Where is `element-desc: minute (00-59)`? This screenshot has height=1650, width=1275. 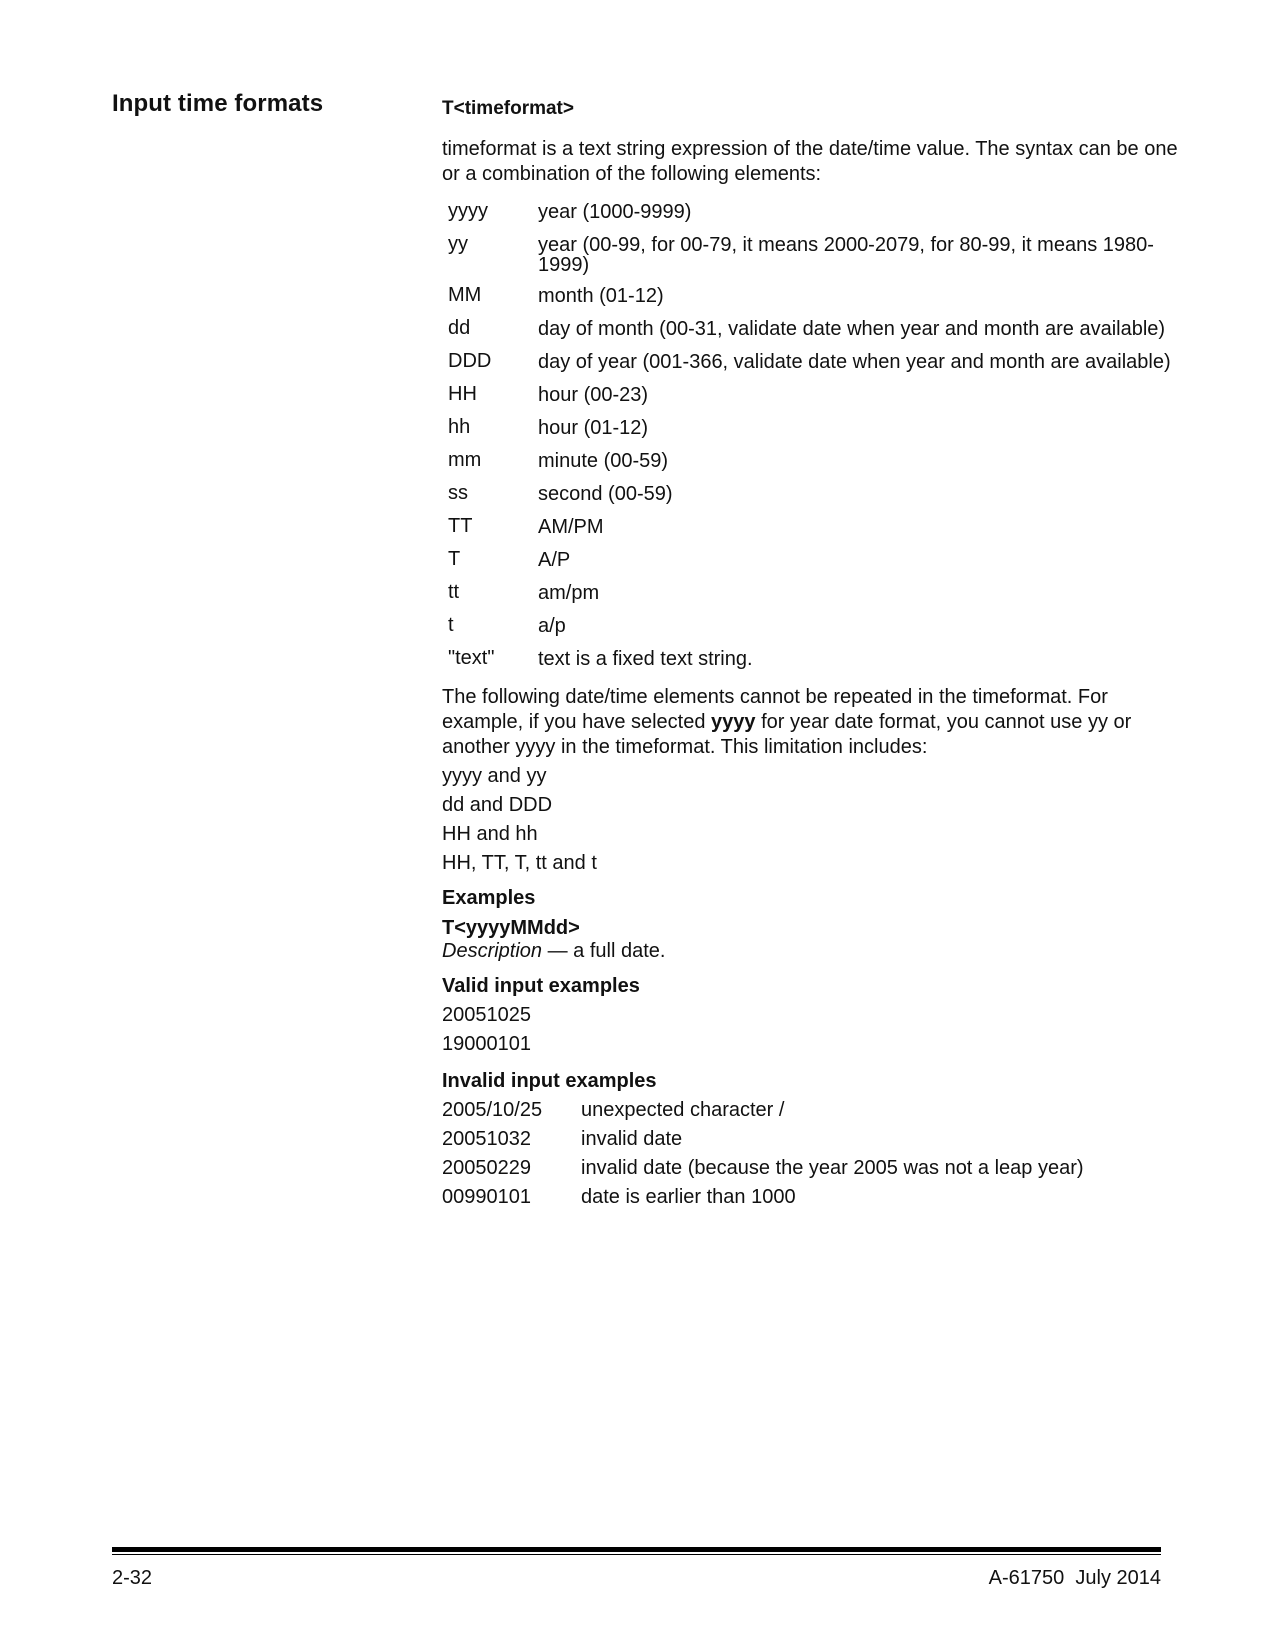 element-desc: minute (00-59) is located at coordinates (603, 461).